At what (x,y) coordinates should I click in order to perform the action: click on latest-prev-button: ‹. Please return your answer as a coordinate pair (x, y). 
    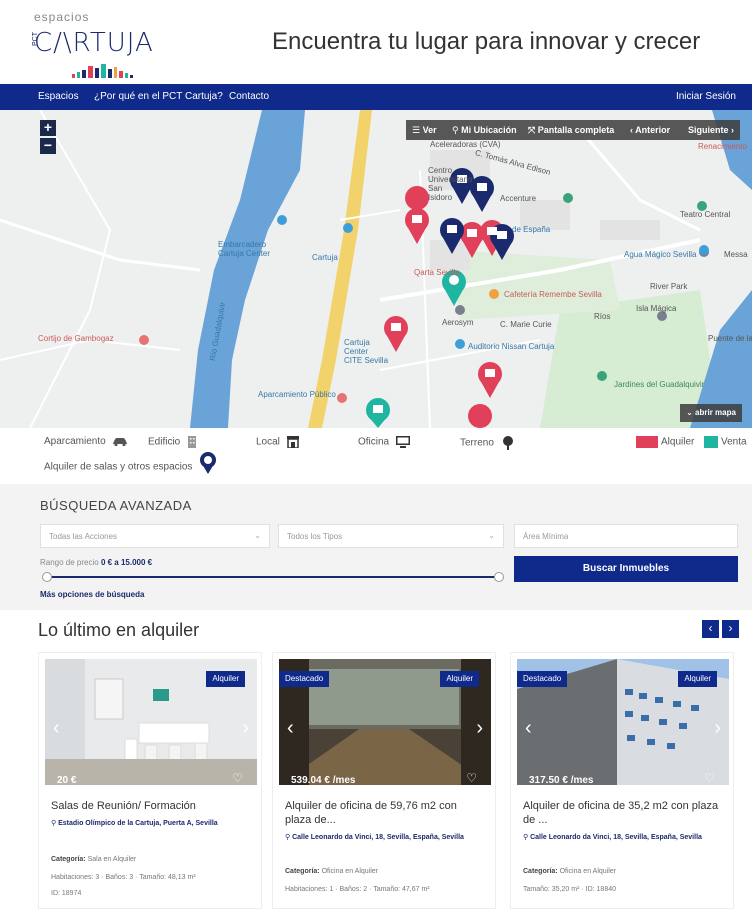
    Looking at the image, I should click on (710, 629).